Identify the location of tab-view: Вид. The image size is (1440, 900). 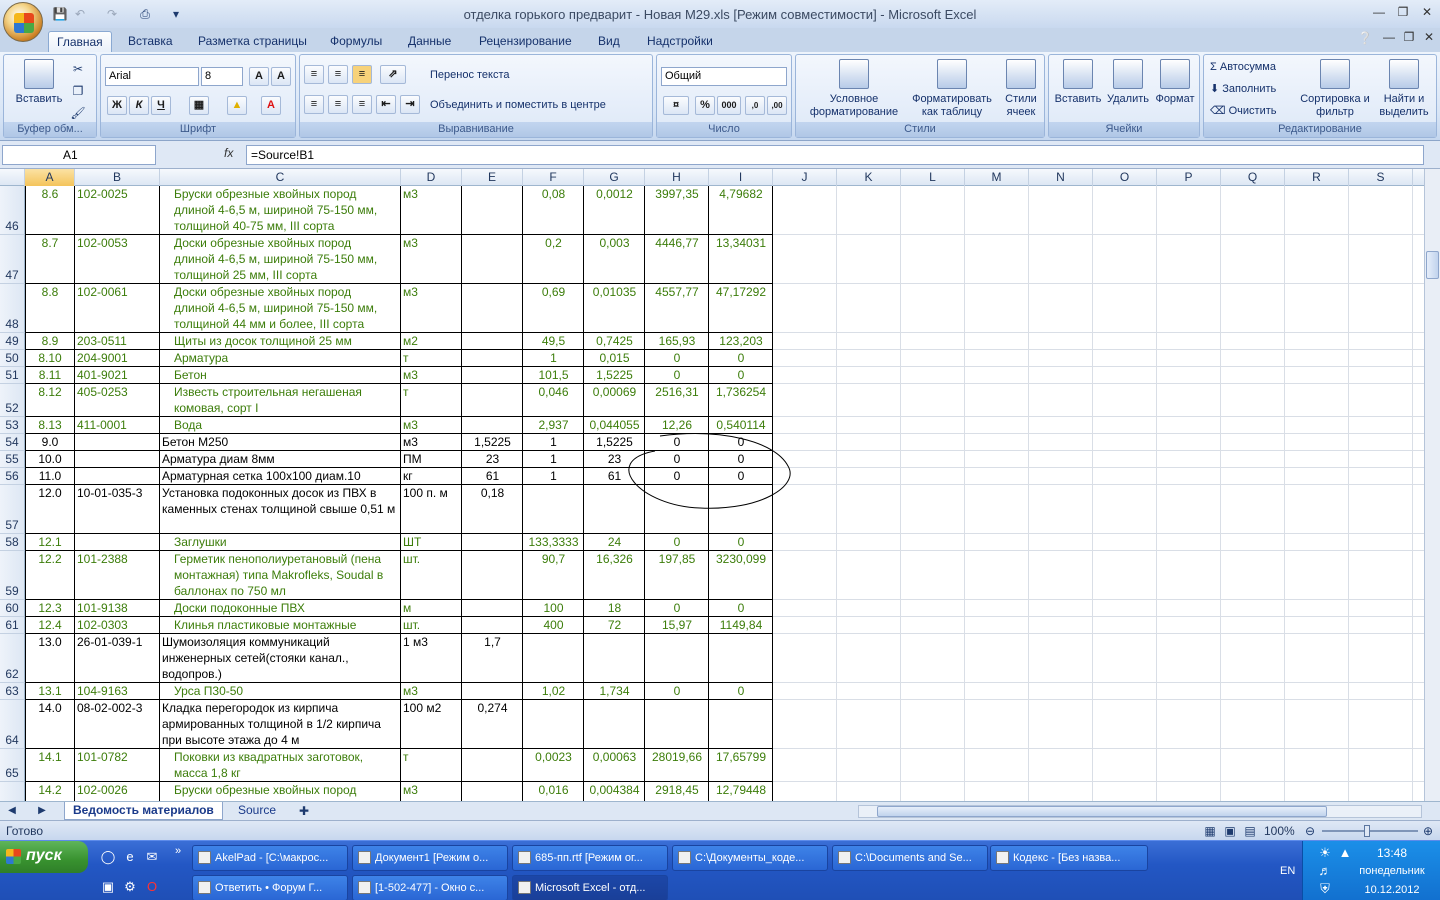
(609, 41).